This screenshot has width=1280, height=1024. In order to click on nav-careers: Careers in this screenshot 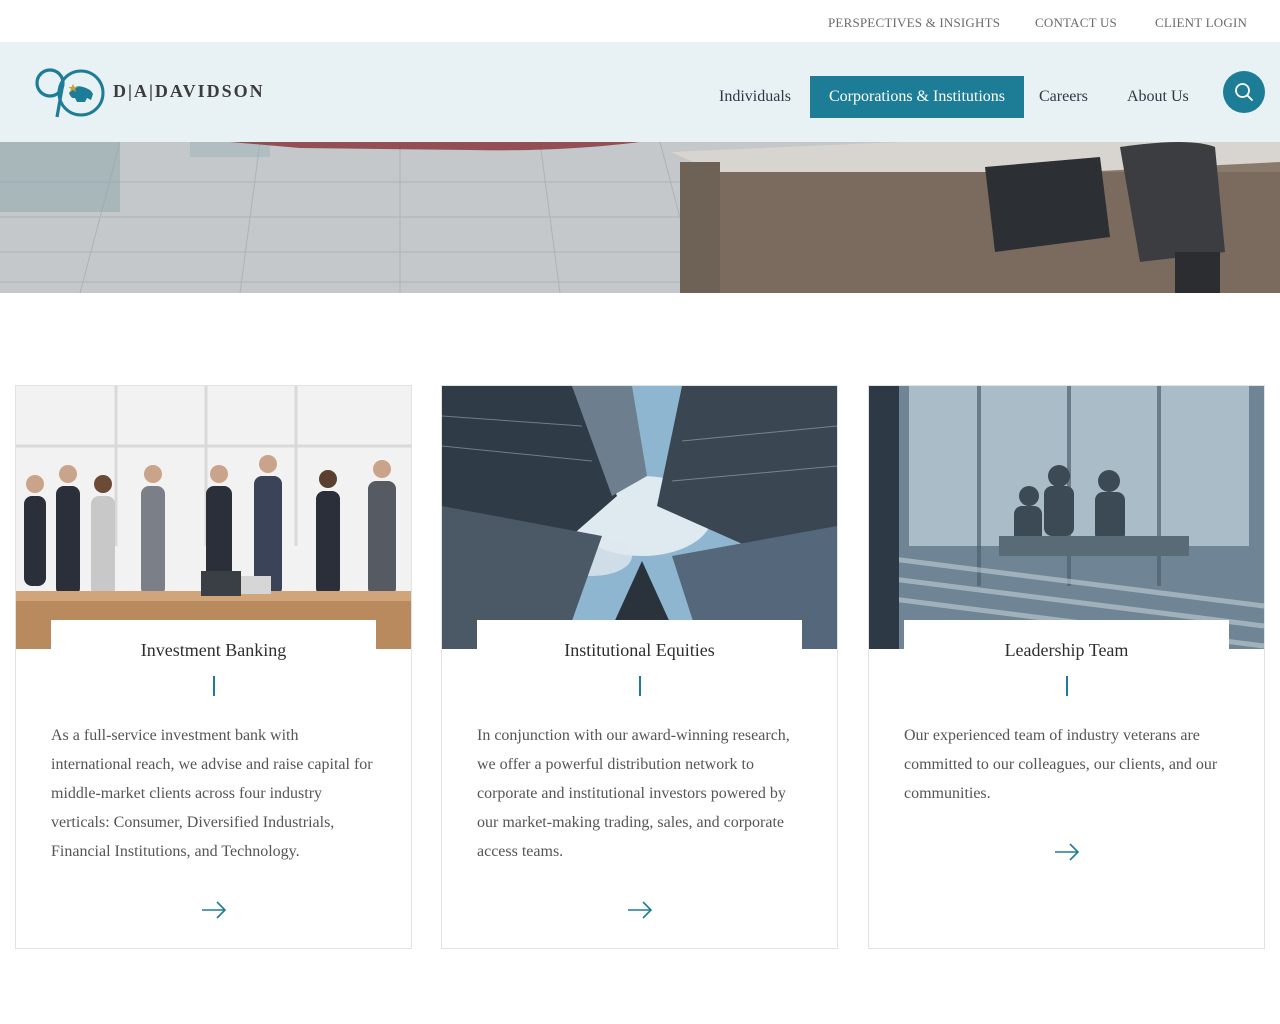, I will do `click(1063, 97)`.